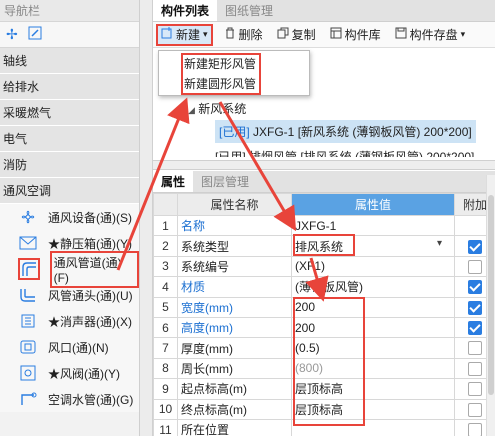 This screenshot has height=436, width=495. Describe the element at coordinates (345, 131) in the screenshot. I see `tree-item-jxfg1: [已用] JXFG-1 [新风系统 (薄钢板风管) 200*200]` at that location.